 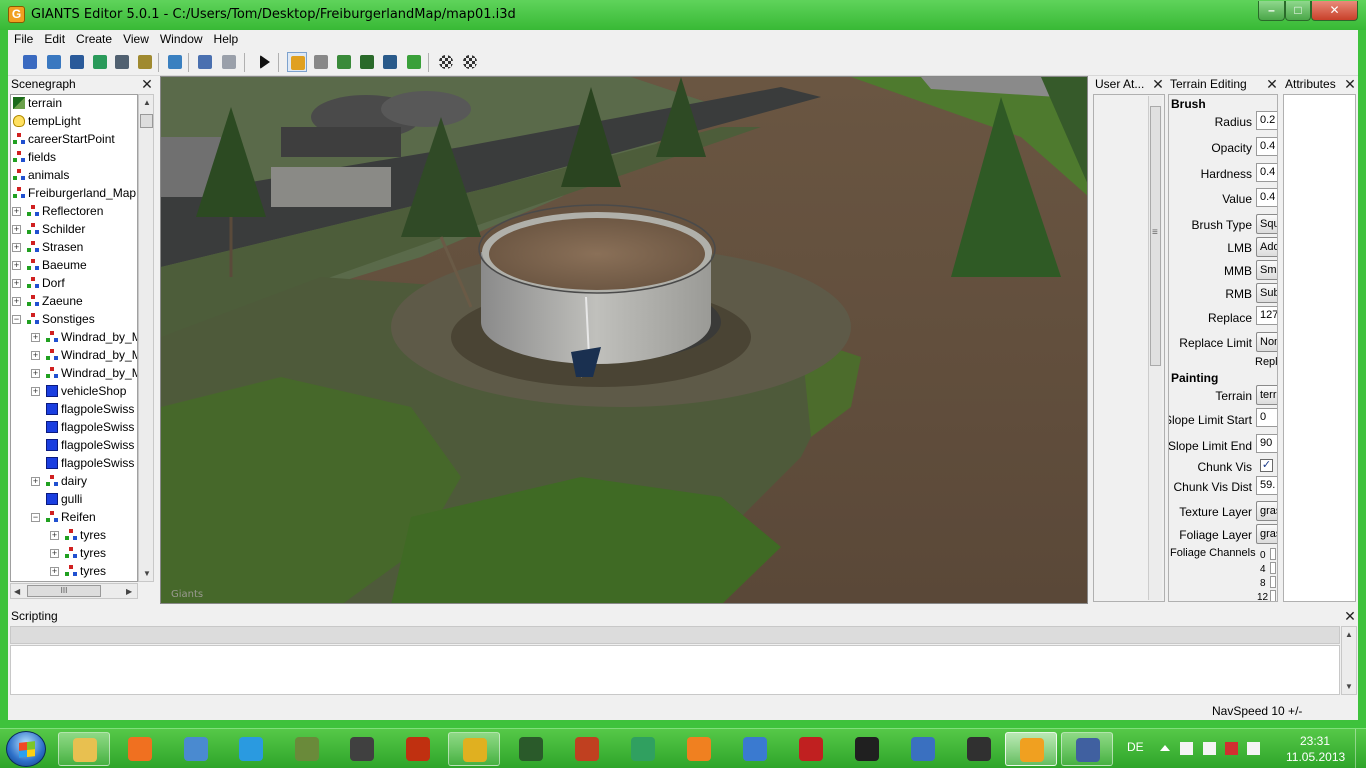 What do you see at coordinates (74, 481) in the screenshot?
I see `tree-item: + dairy` at bounding box center [74, 481].